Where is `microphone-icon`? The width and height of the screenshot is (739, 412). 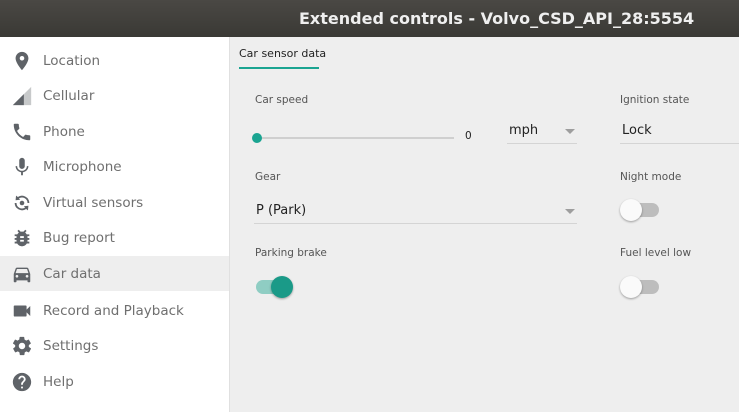 microphone-icon is located at coordinates (22, 167).